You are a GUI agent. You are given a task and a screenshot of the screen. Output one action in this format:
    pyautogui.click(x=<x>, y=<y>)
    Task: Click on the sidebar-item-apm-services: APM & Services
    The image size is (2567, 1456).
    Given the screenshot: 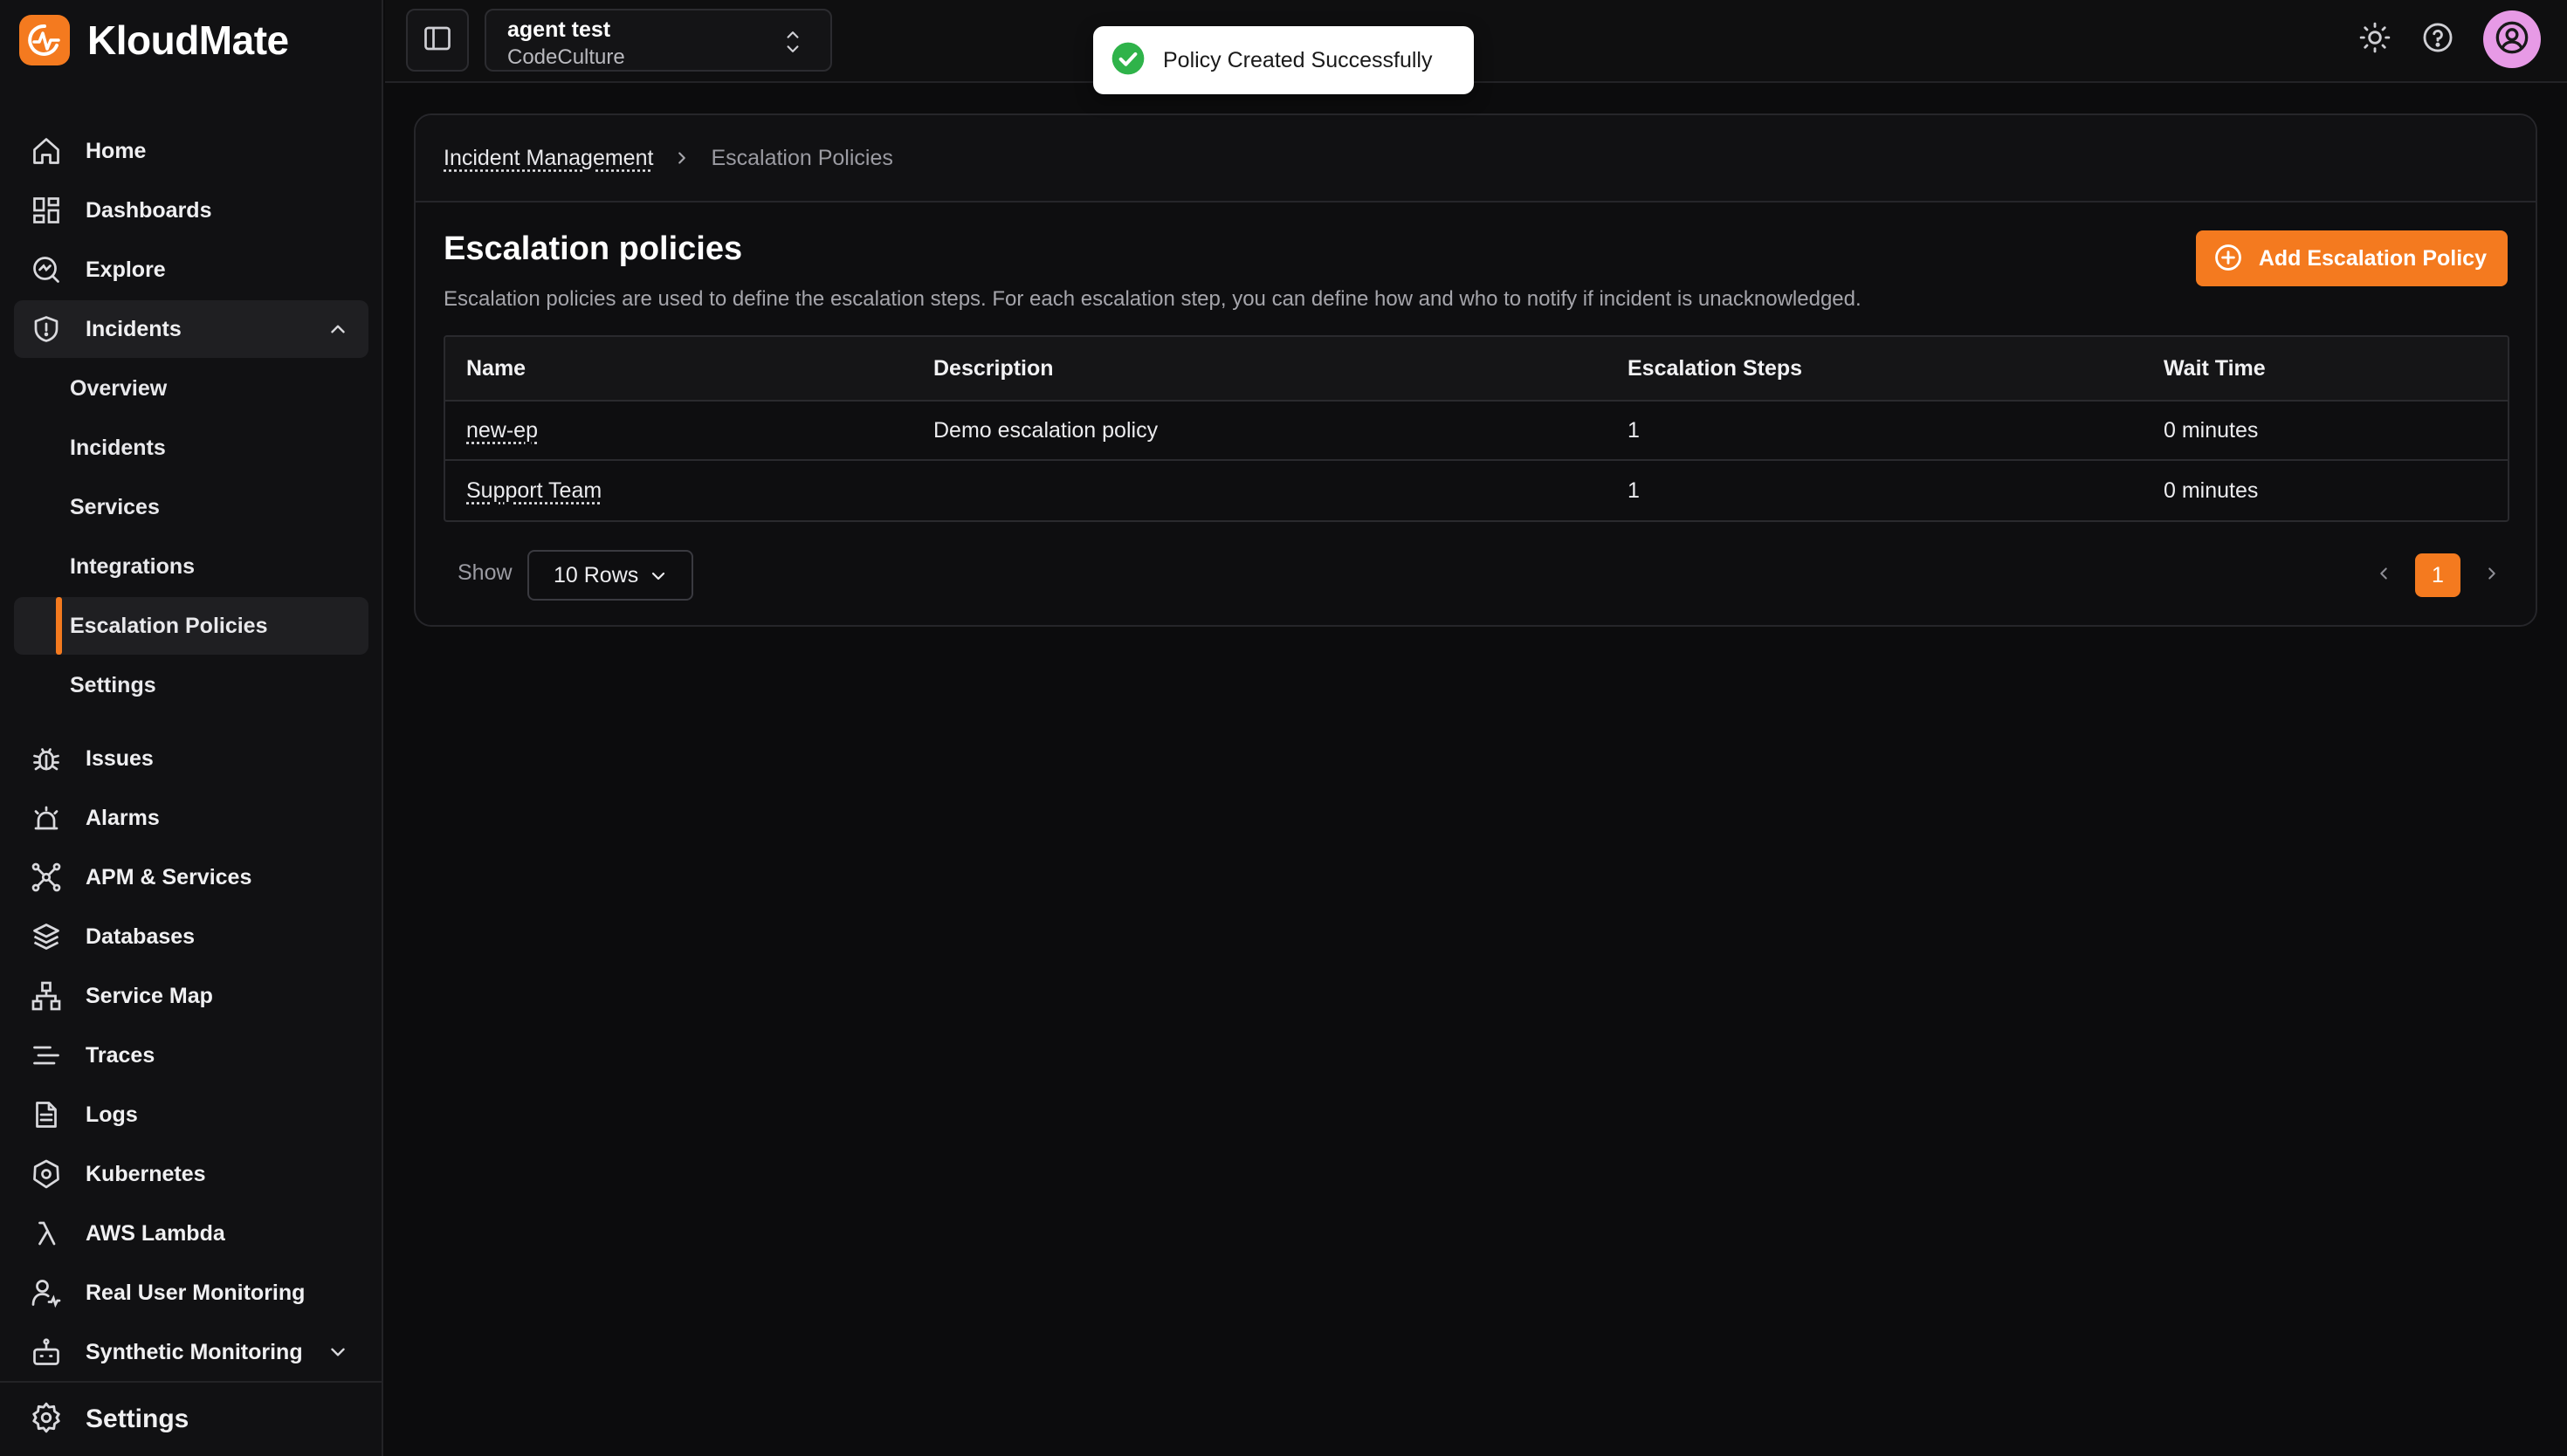 What is the action you would take?
    pyautogui.click(x=191, y=877)
    